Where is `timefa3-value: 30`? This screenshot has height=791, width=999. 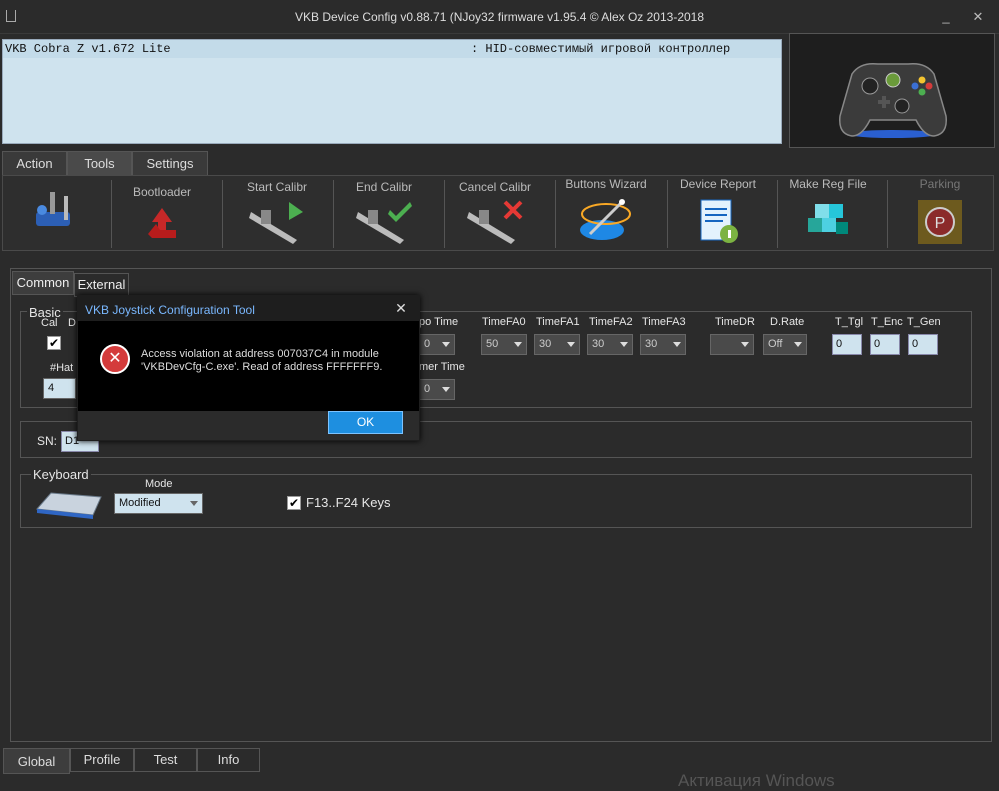
timefa3-value: 30 is located at coordinates (651, 344).